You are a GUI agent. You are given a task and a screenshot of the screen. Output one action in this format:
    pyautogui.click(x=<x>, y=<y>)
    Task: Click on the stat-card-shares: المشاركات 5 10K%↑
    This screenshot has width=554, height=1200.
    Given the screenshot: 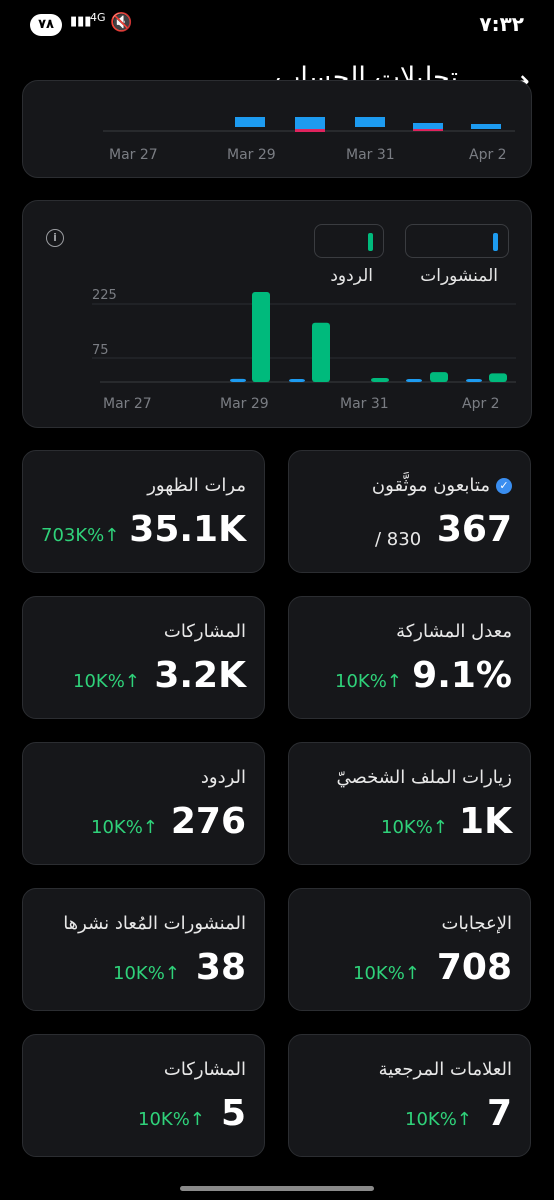 What is the action you would take?
    pyautogui.click(x=143, y=1095)
    